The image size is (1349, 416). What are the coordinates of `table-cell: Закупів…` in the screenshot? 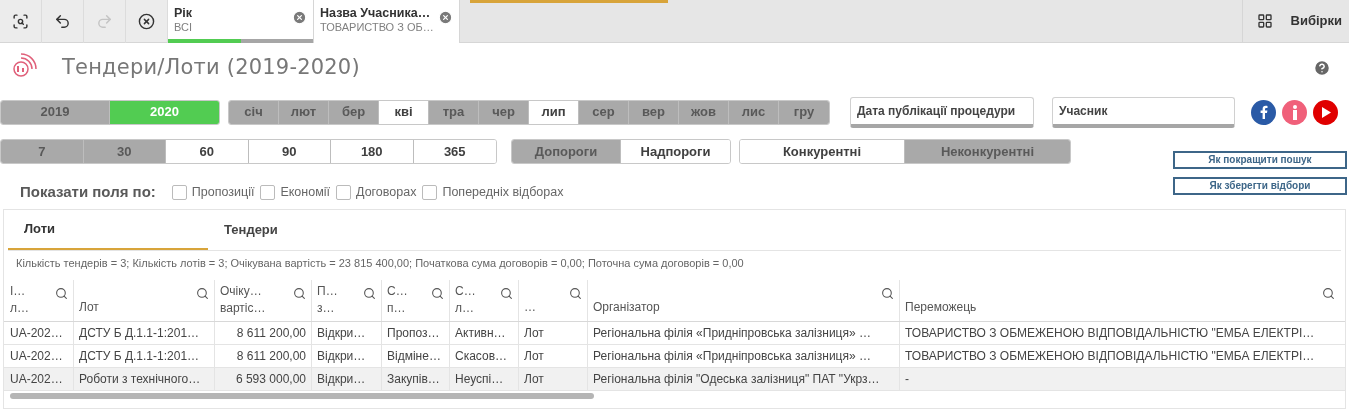 It's located at (416, 379).